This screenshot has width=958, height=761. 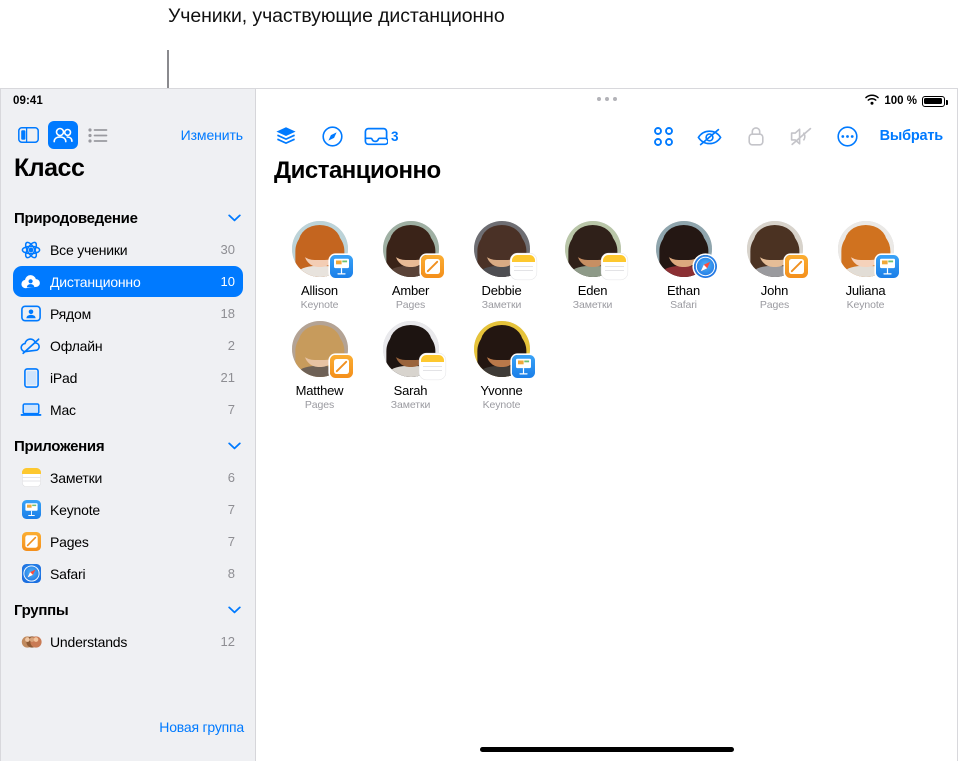 What do you see at coordinates (128, 610) in the screenshot?
I see `sidebar-section-header: Группы` at bounding box center [128, 610].